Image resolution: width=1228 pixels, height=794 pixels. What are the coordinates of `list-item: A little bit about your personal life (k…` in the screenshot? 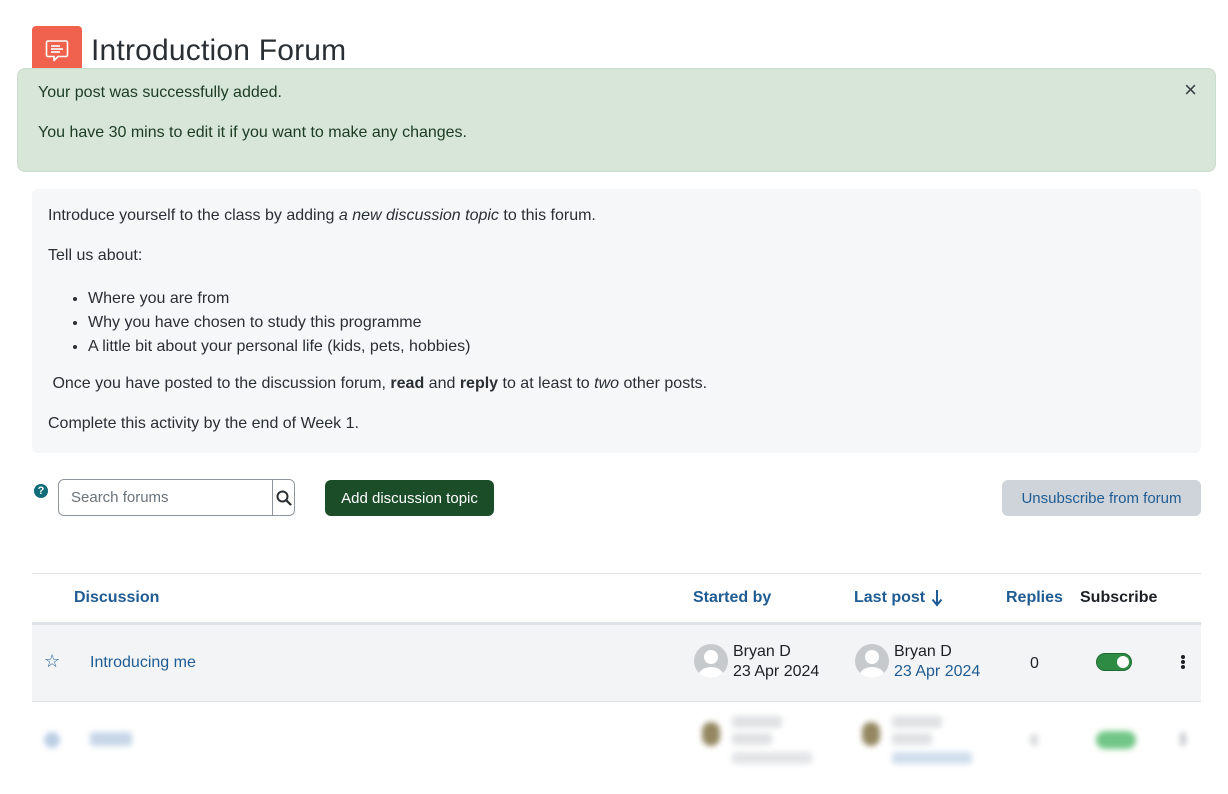 It's located at (279, 347).